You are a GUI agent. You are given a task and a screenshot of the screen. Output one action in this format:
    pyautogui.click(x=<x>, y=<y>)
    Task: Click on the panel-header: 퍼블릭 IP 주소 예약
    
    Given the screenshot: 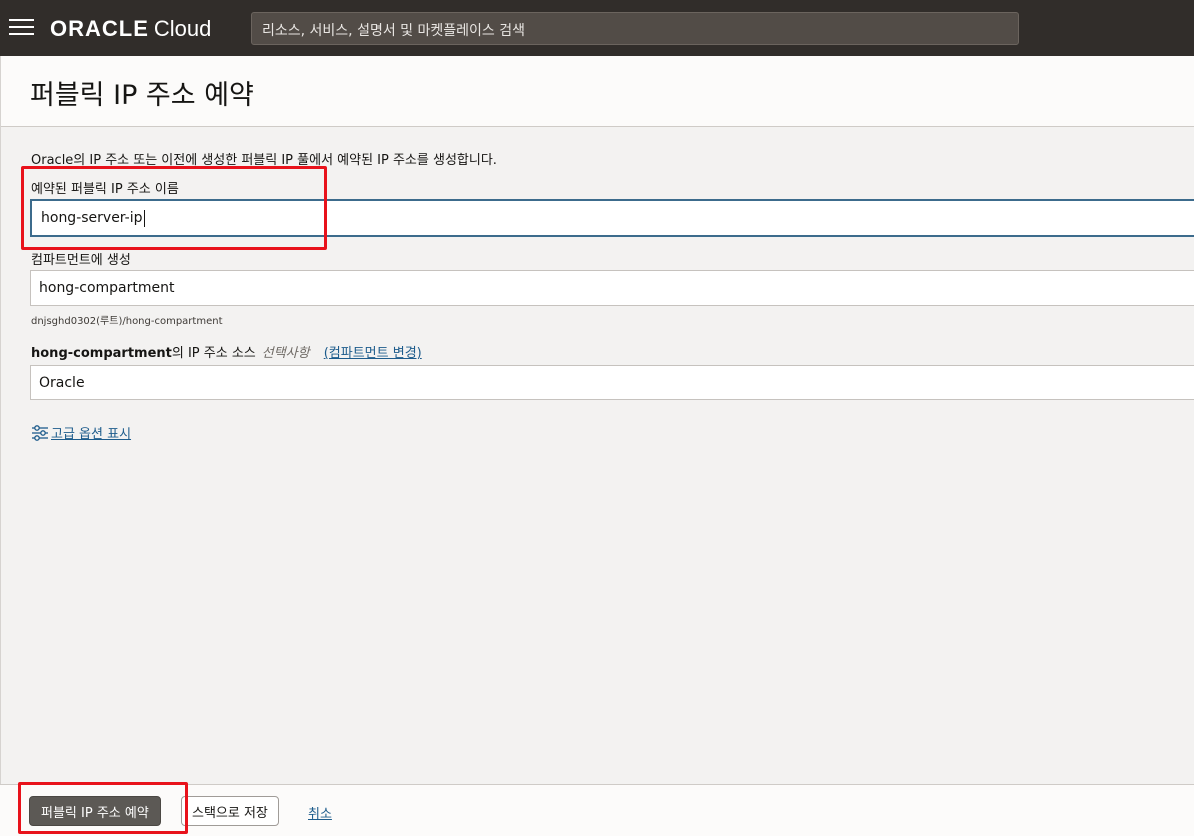 What is the action you would take?
    pyautogui.click(x=597, y=91)
    